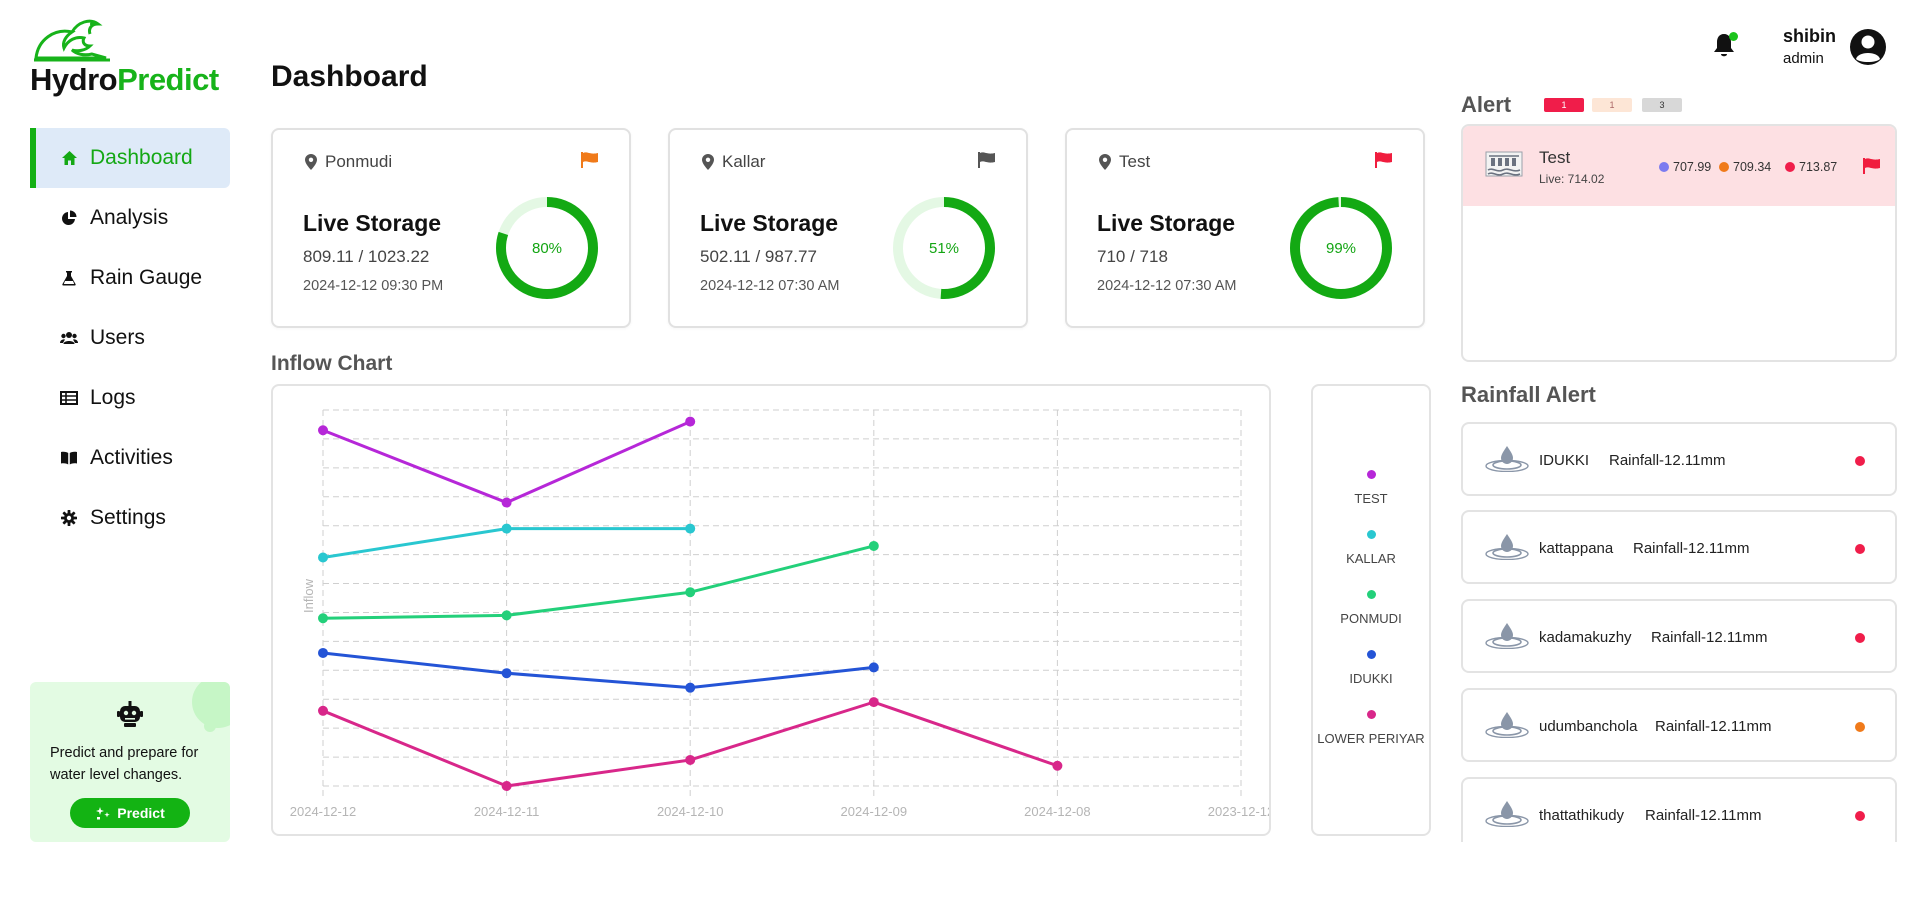 The height and width of the screenshot is (900, 1919). I want to click on sidebar-item-activities: Activities, so click(130, 458).